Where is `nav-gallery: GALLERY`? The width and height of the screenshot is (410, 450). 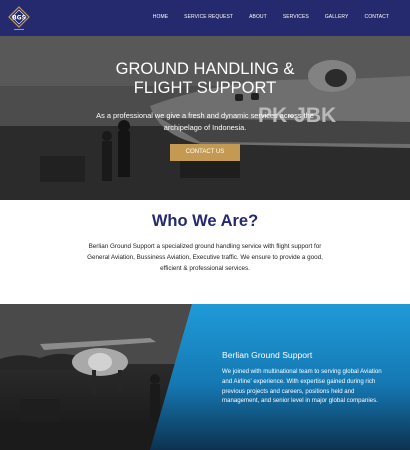
nav-gallery: GALLERY is located at coordinates (337, 17).